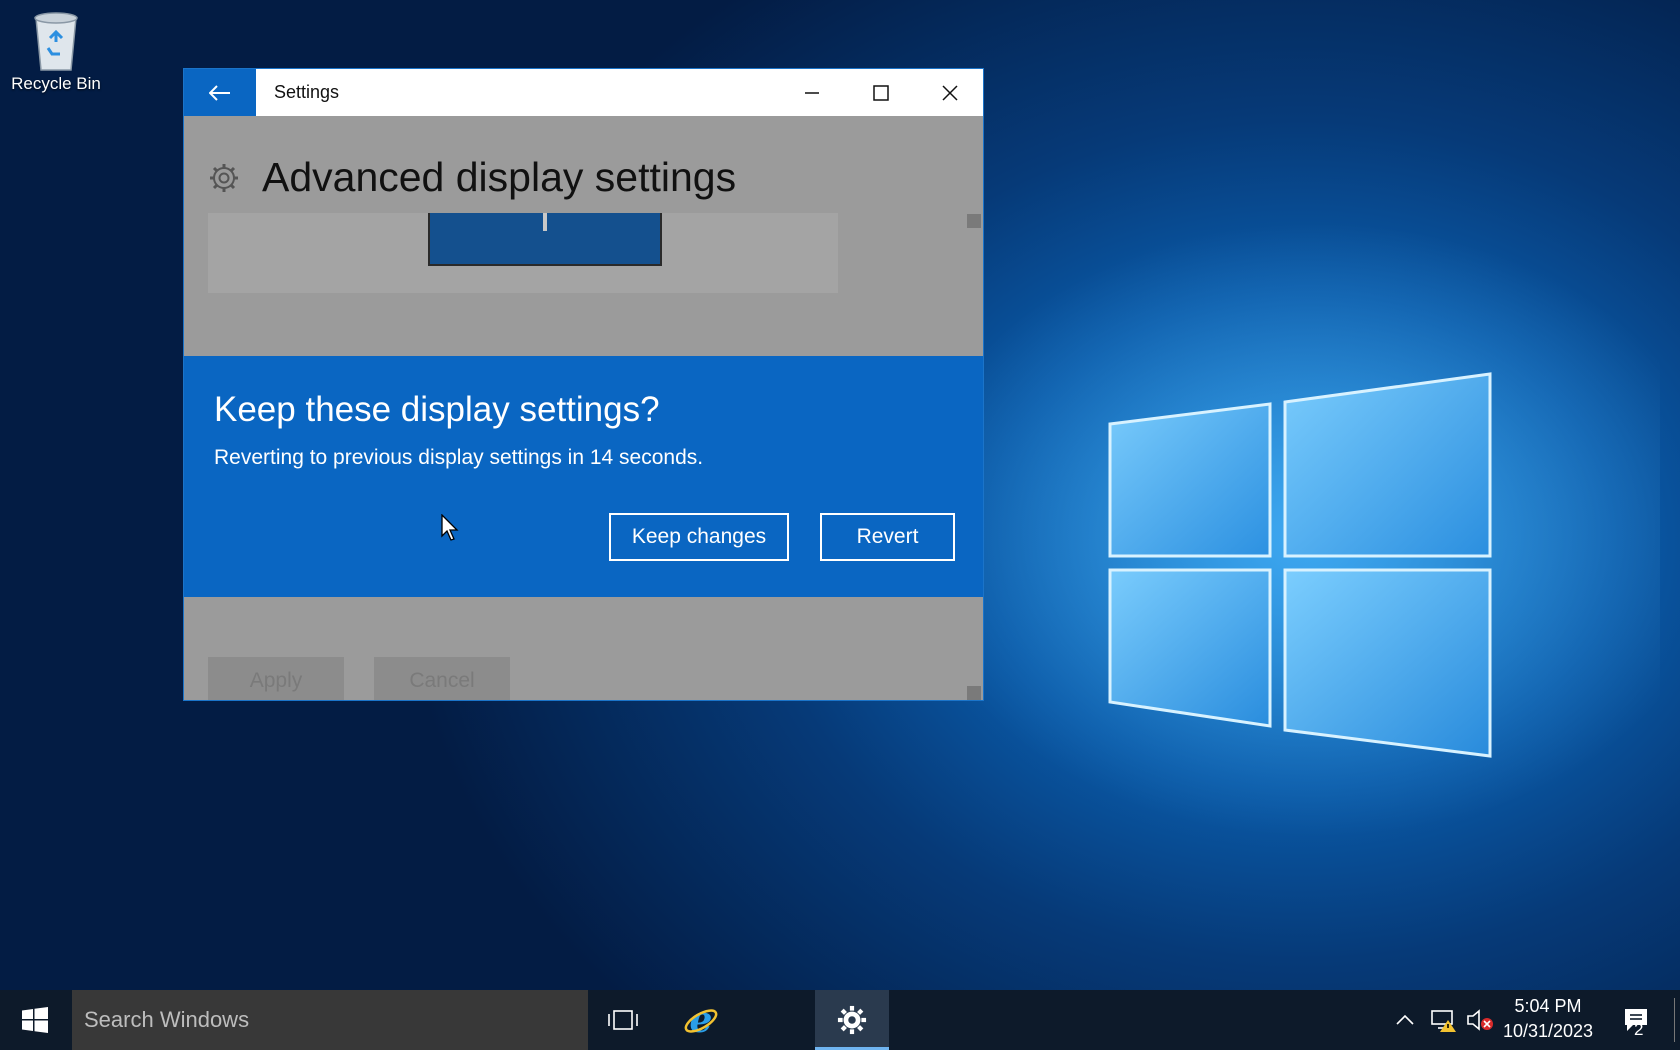  I want to click on internet-explorer-icon: e, so click(701, 1020).